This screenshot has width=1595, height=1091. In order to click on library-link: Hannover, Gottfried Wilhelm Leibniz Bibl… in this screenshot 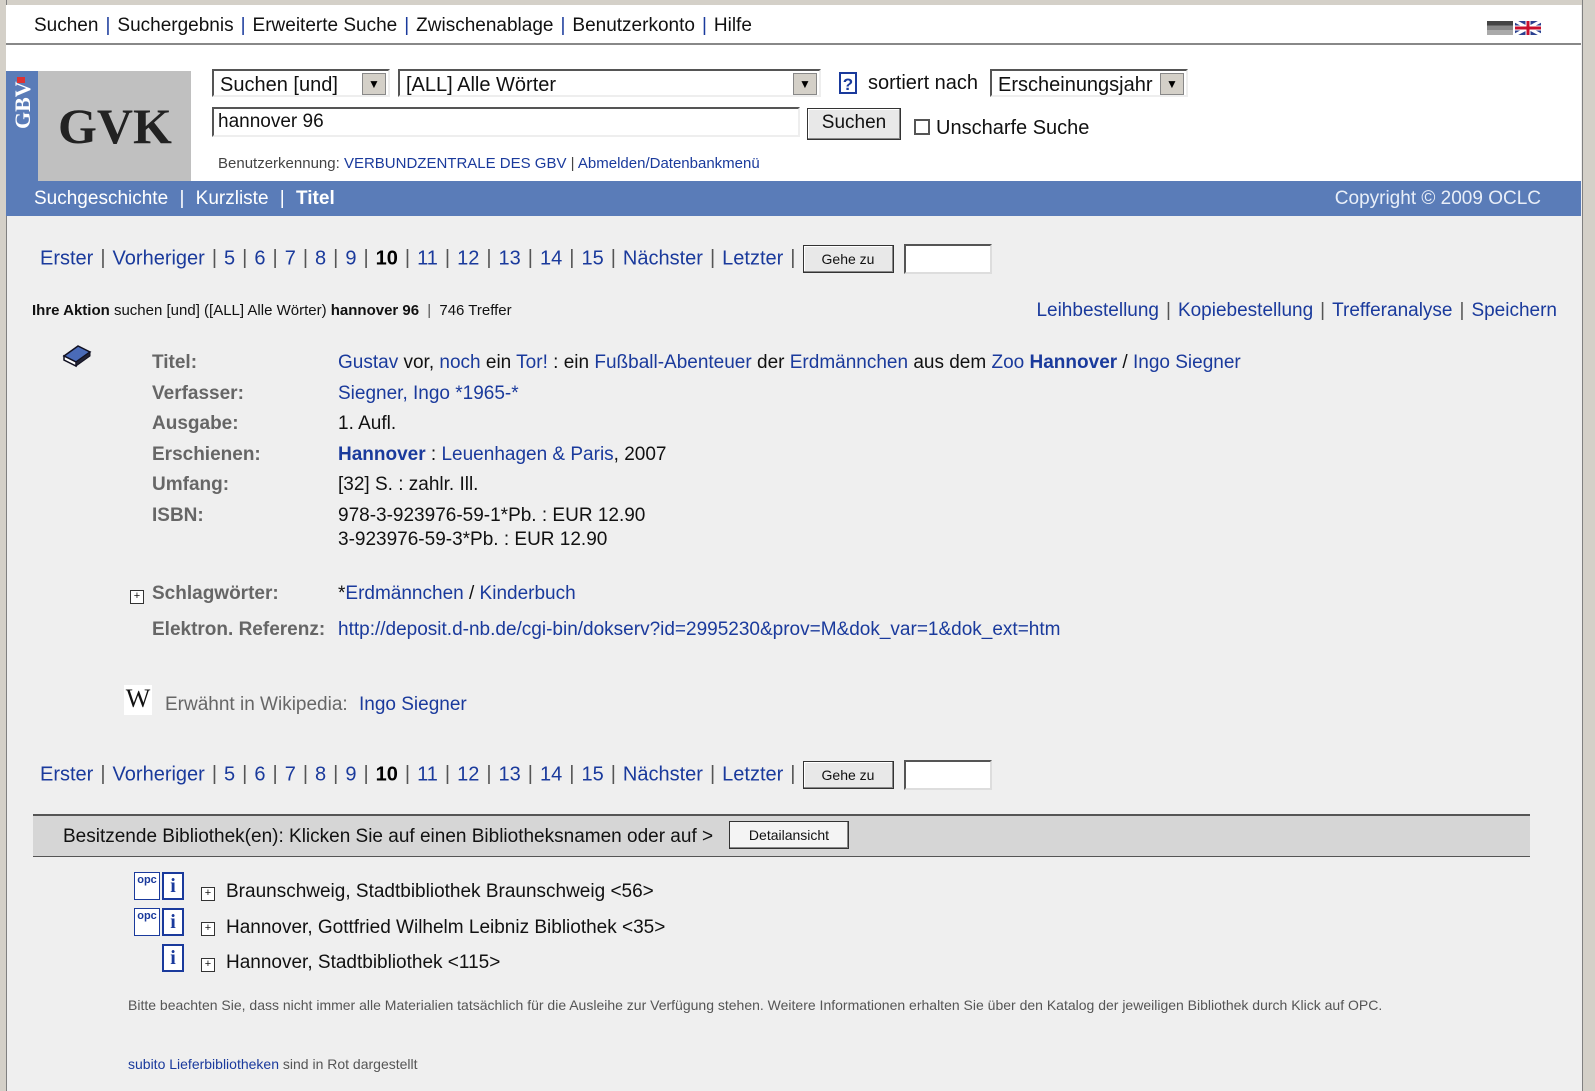, I will do `click(445, 928)`.